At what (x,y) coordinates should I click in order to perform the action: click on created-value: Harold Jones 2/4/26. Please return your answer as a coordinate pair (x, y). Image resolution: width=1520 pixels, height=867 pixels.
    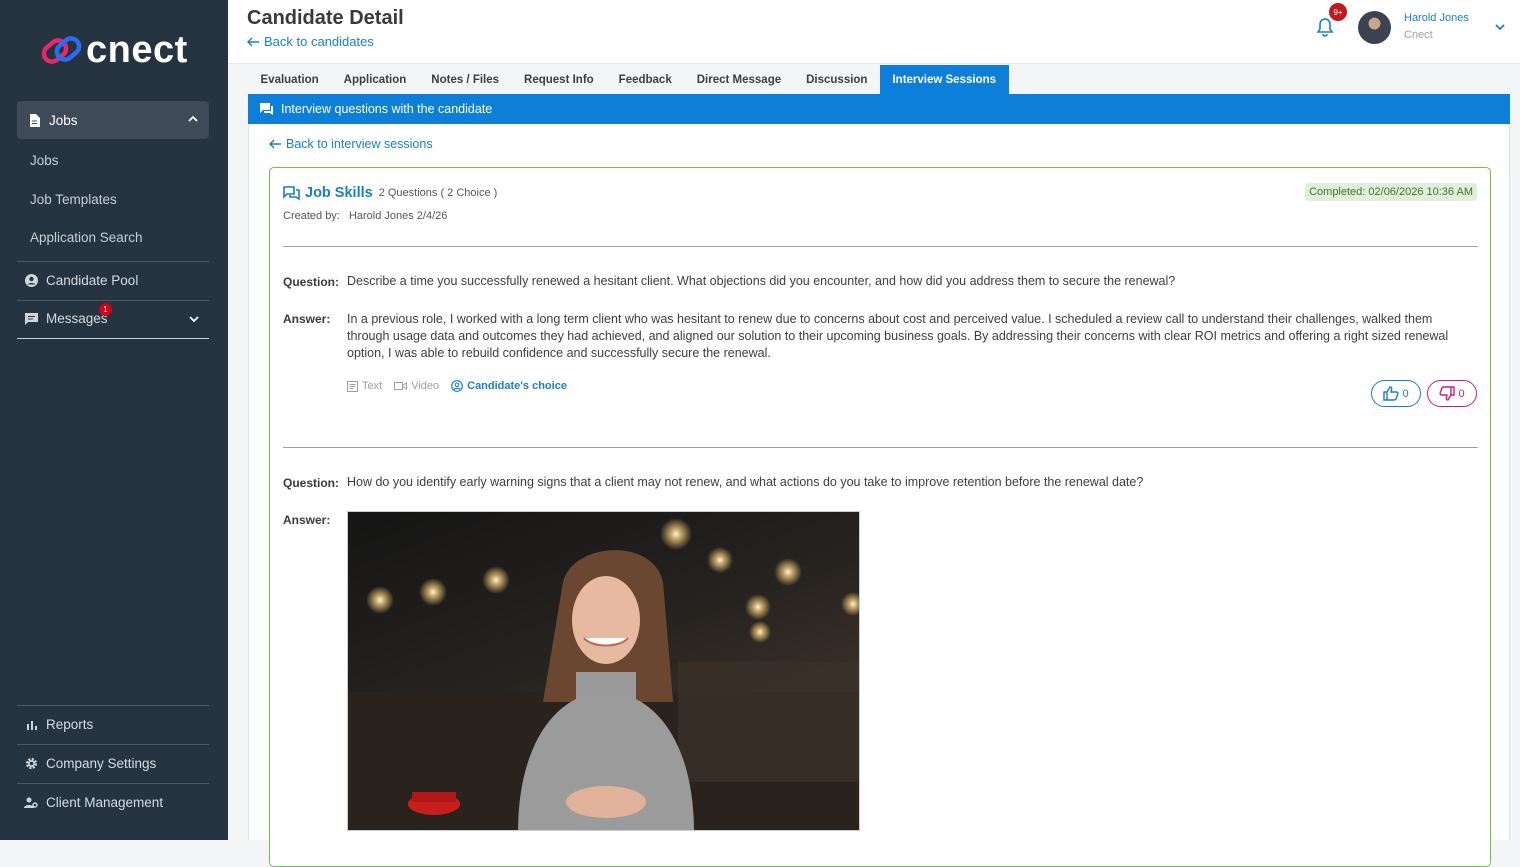
    Looking at the image, I should click on (398, 216).